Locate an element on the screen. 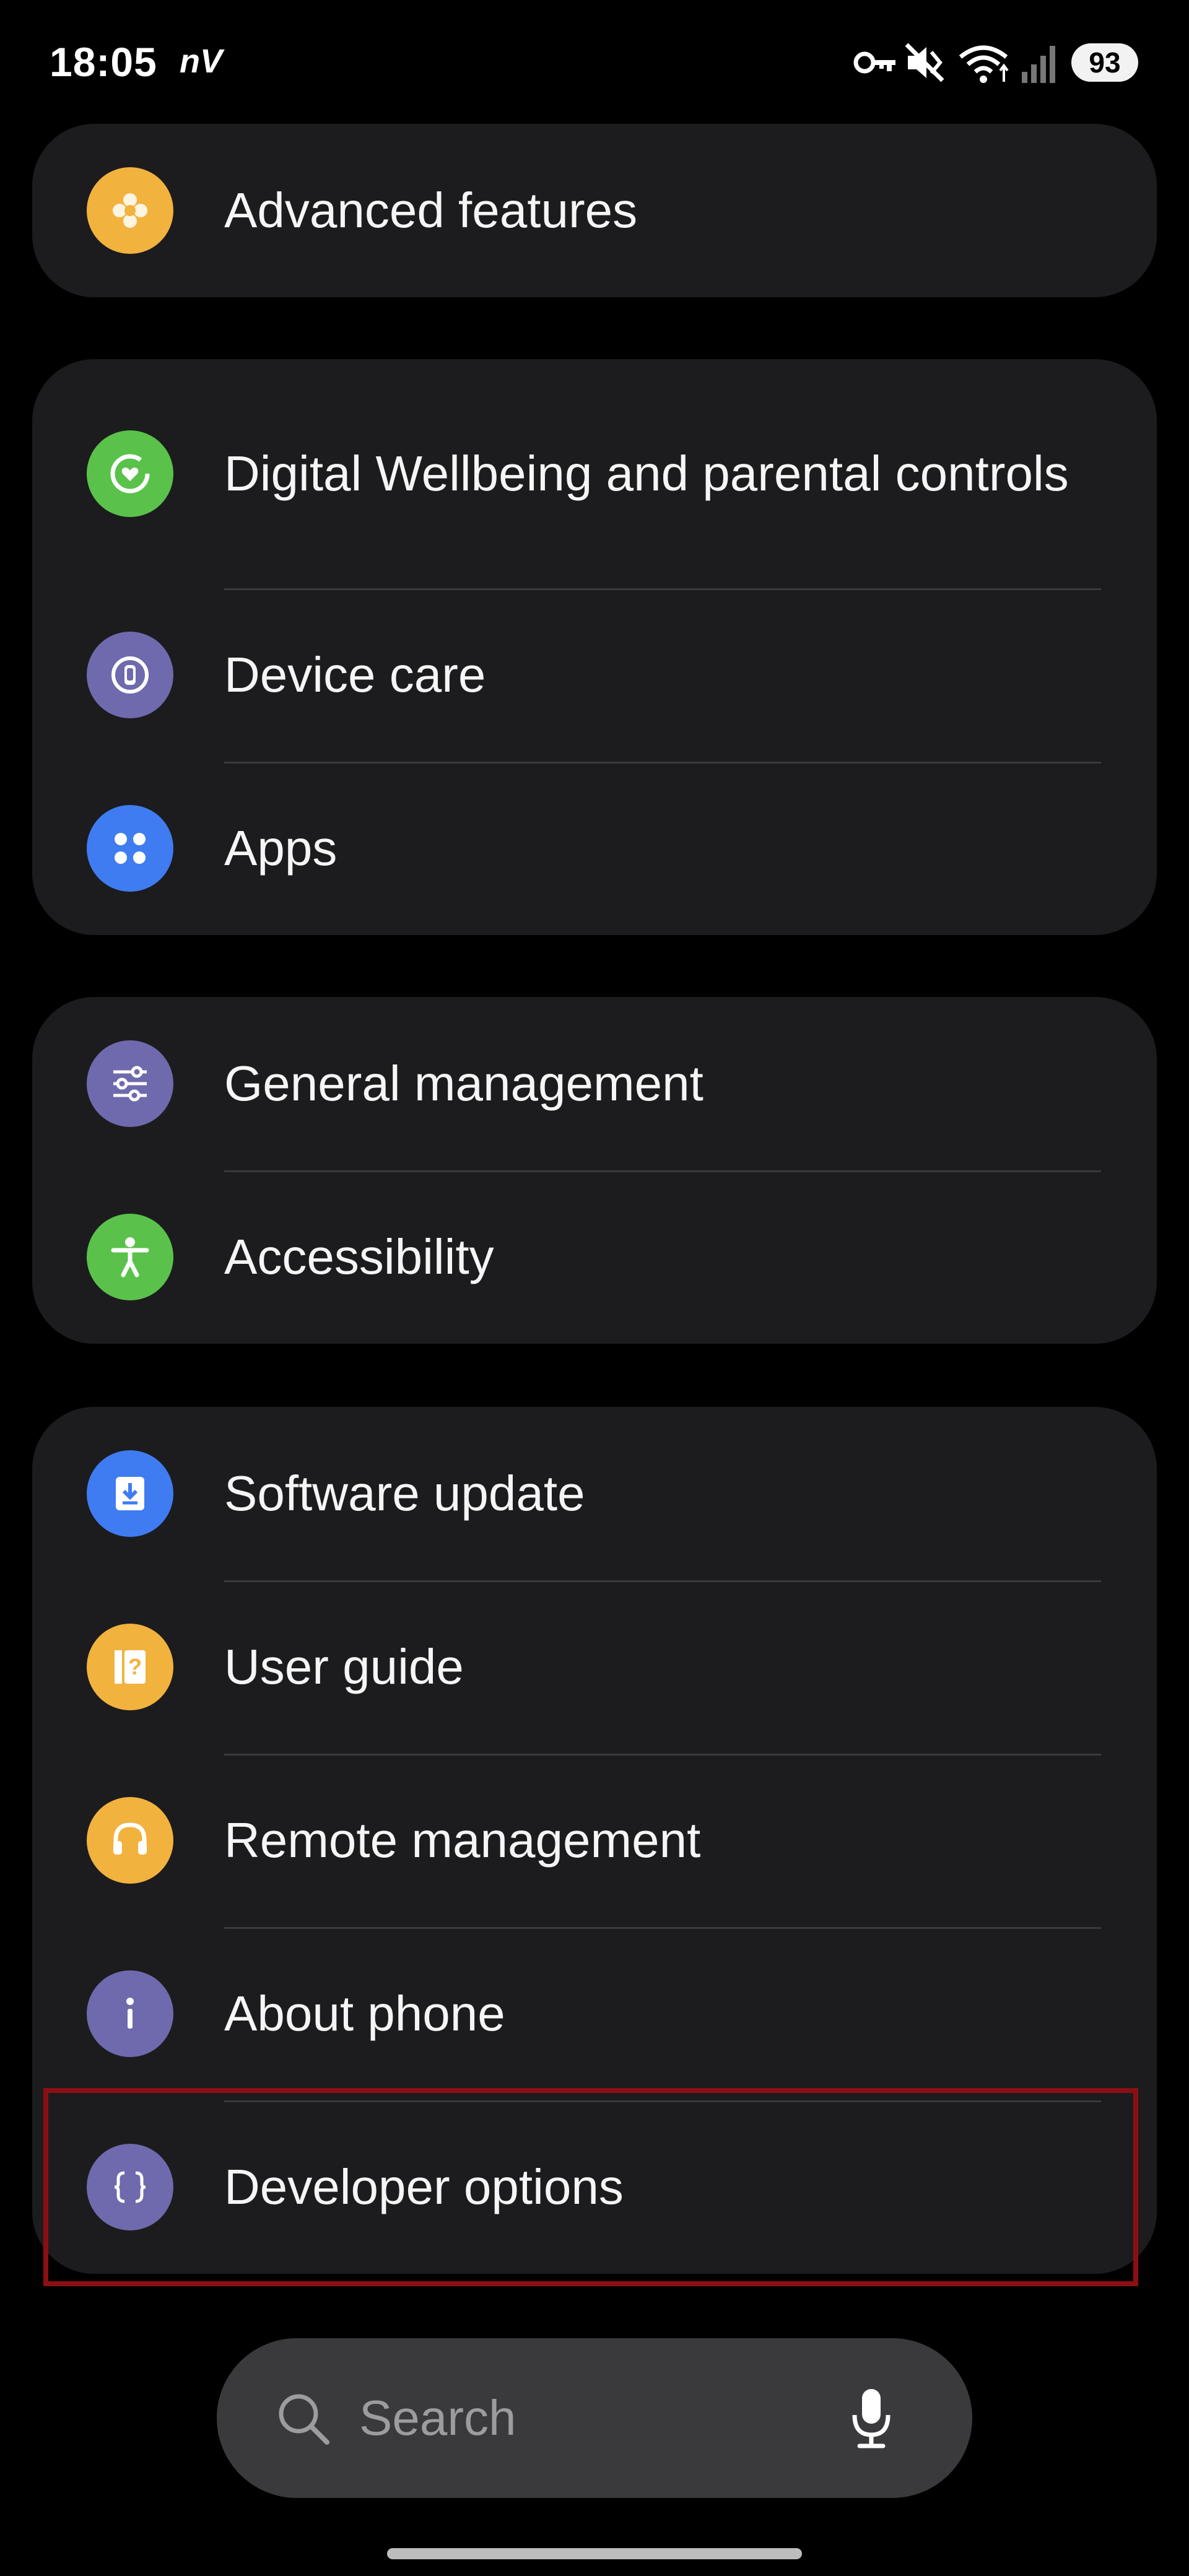 The height and width of the screenshot is (2576, 1189). setting-remote-management: Remote management is located at coordinates (594, 1840).